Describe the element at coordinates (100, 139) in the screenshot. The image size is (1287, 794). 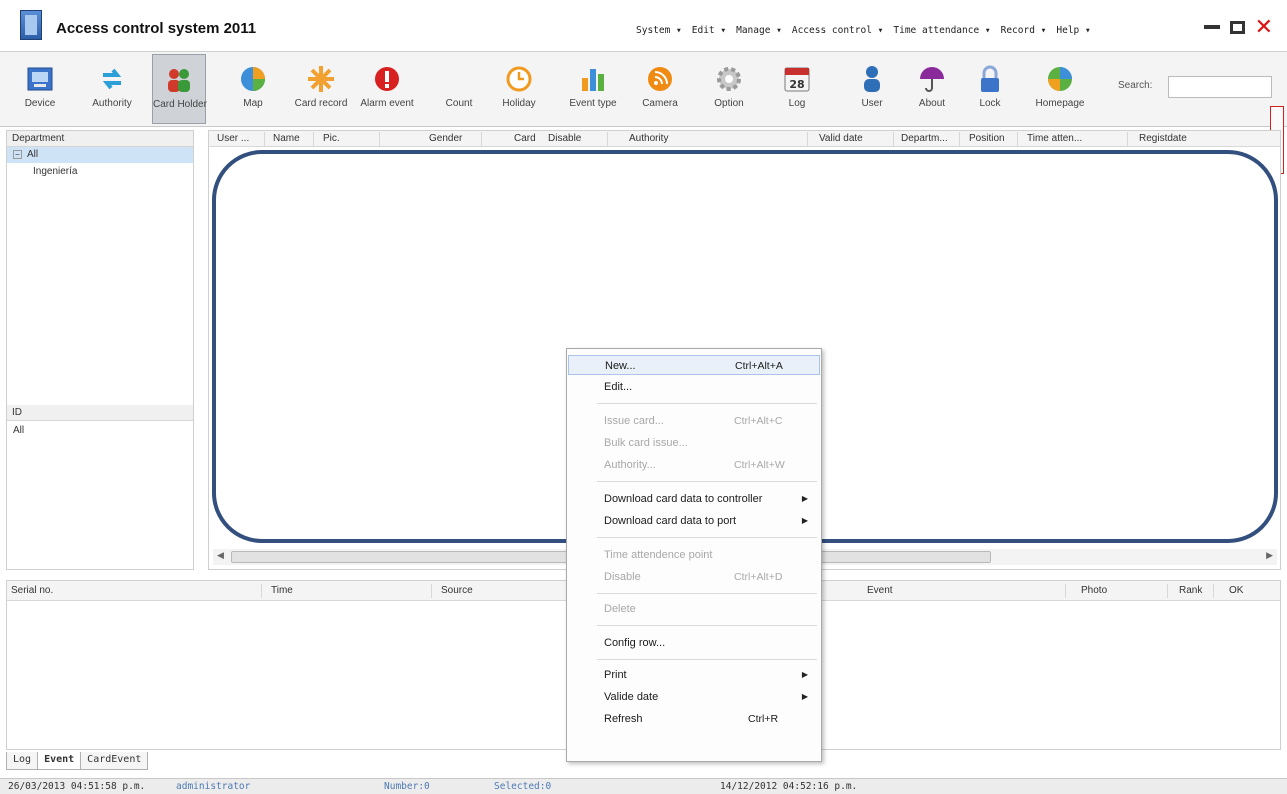
I see `department-header: Department` at that location.